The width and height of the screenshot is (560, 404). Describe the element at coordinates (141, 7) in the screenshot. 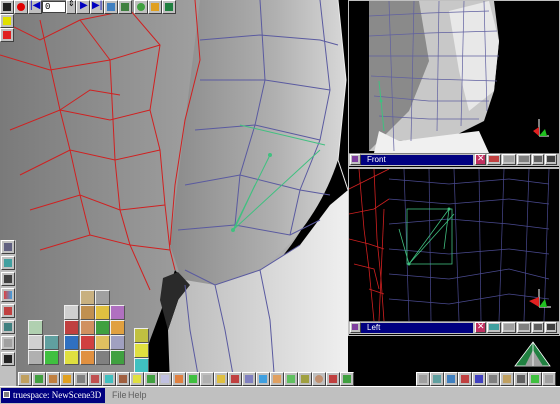

I see `material-icon` at that location.